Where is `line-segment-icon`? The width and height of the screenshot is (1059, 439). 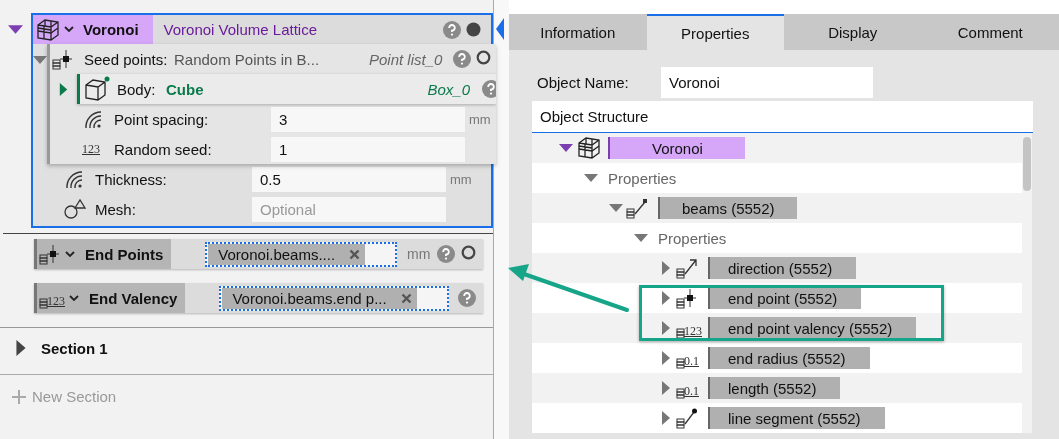 line-segment-icon is located at coordinates (687, 418).